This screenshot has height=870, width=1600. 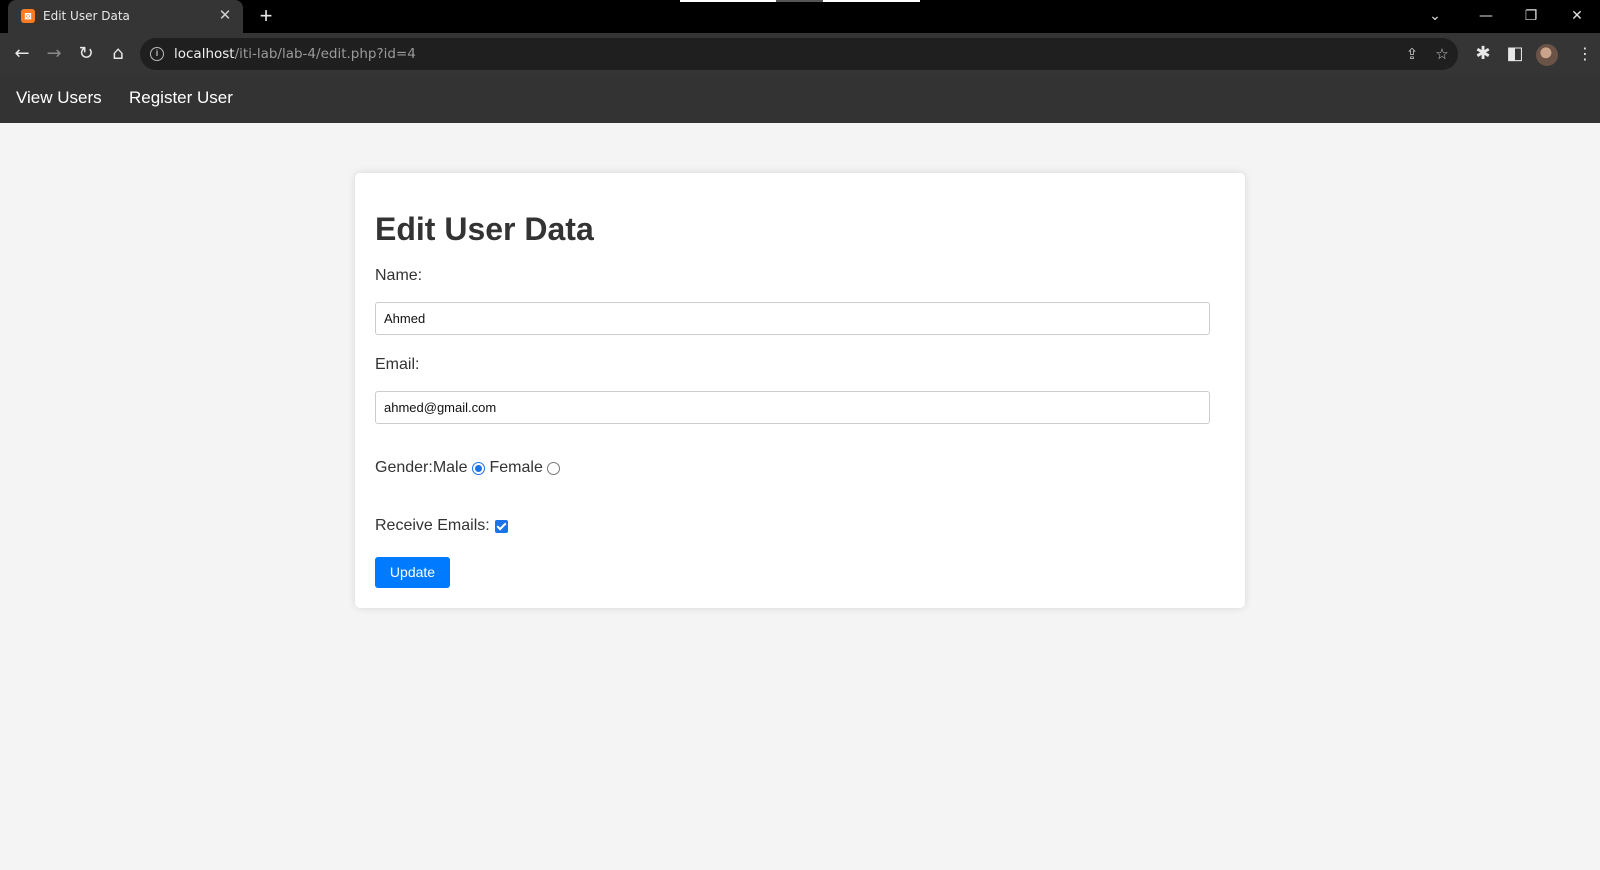 I want to click on top-strip, so click(x=800, y=1).